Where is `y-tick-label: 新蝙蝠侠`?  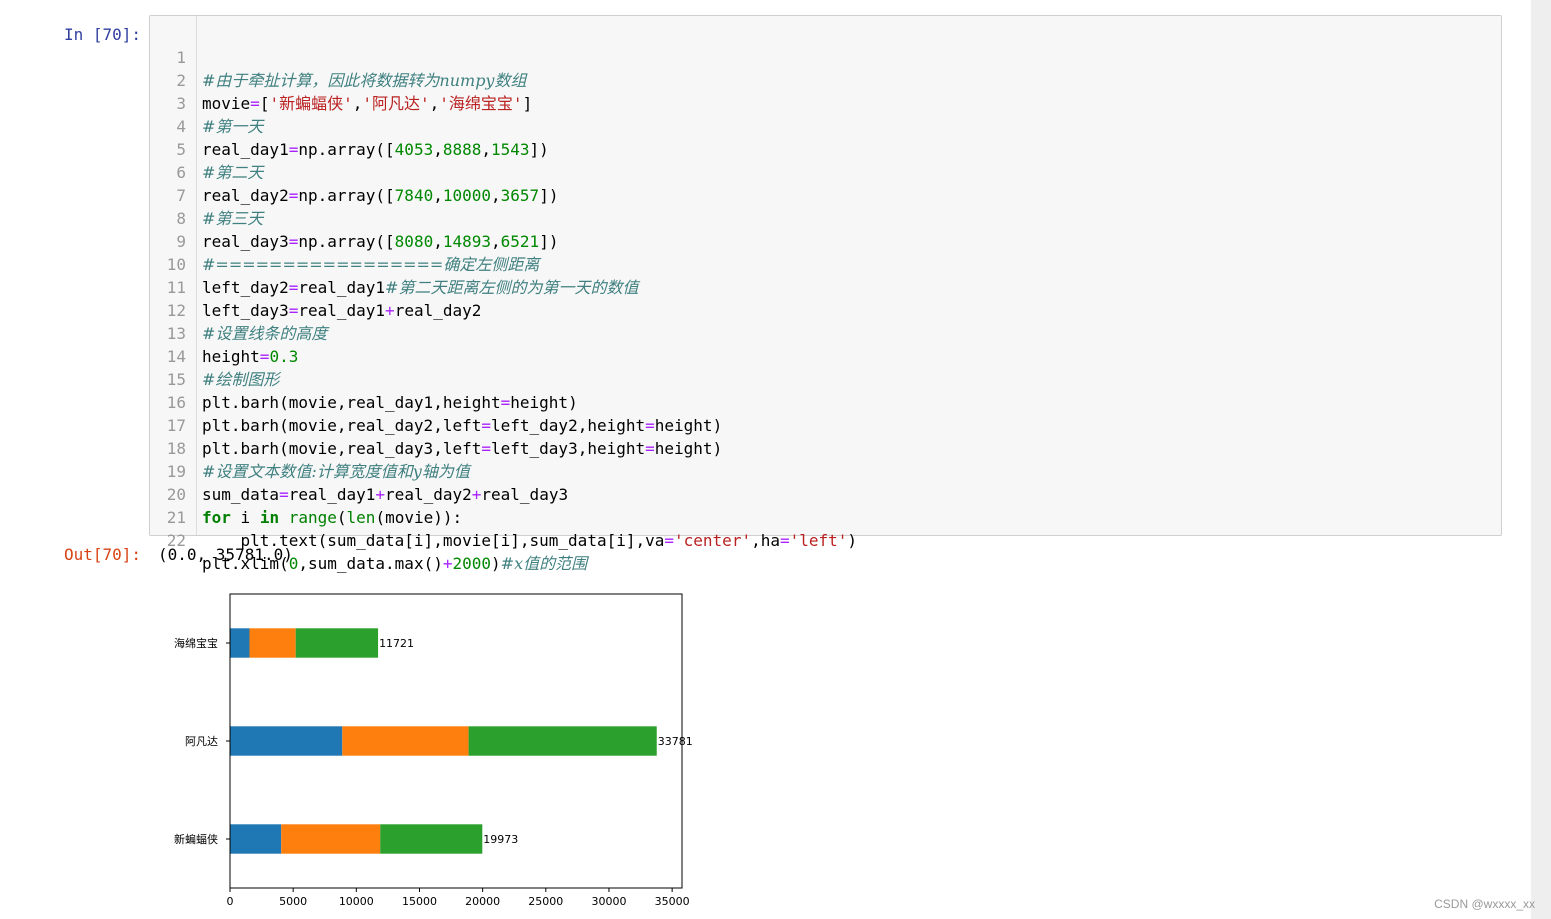 y-tick-label: 新蝙蝠侠 is located at coordinates (196, 839).